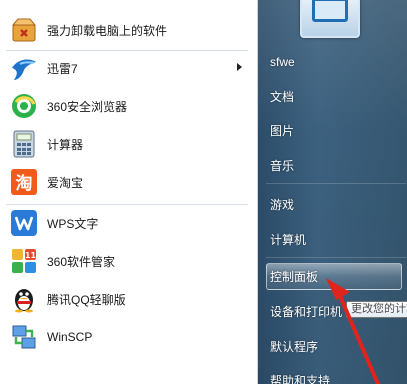 Image resolution: width=407 pixels, height=384 pixels. Describe the element at coordinates (24, 299) in the screenshot. I see `qq-penguin-icon` at that location.